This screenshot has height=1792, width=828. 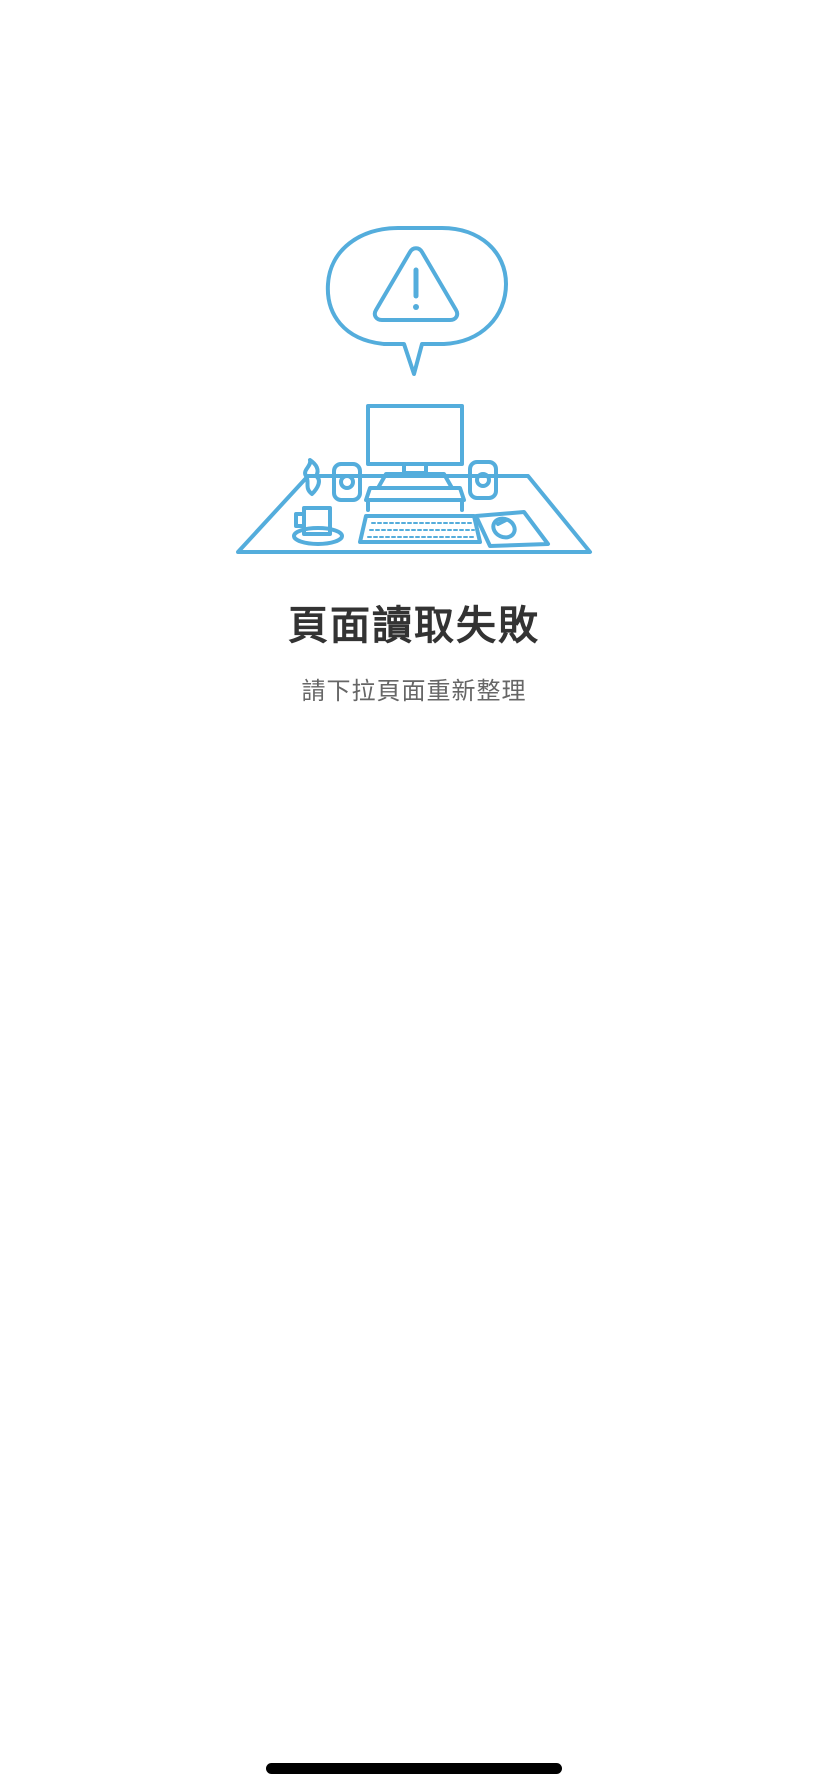 I want to click on home-indicator, so click(x=414, y=1768).